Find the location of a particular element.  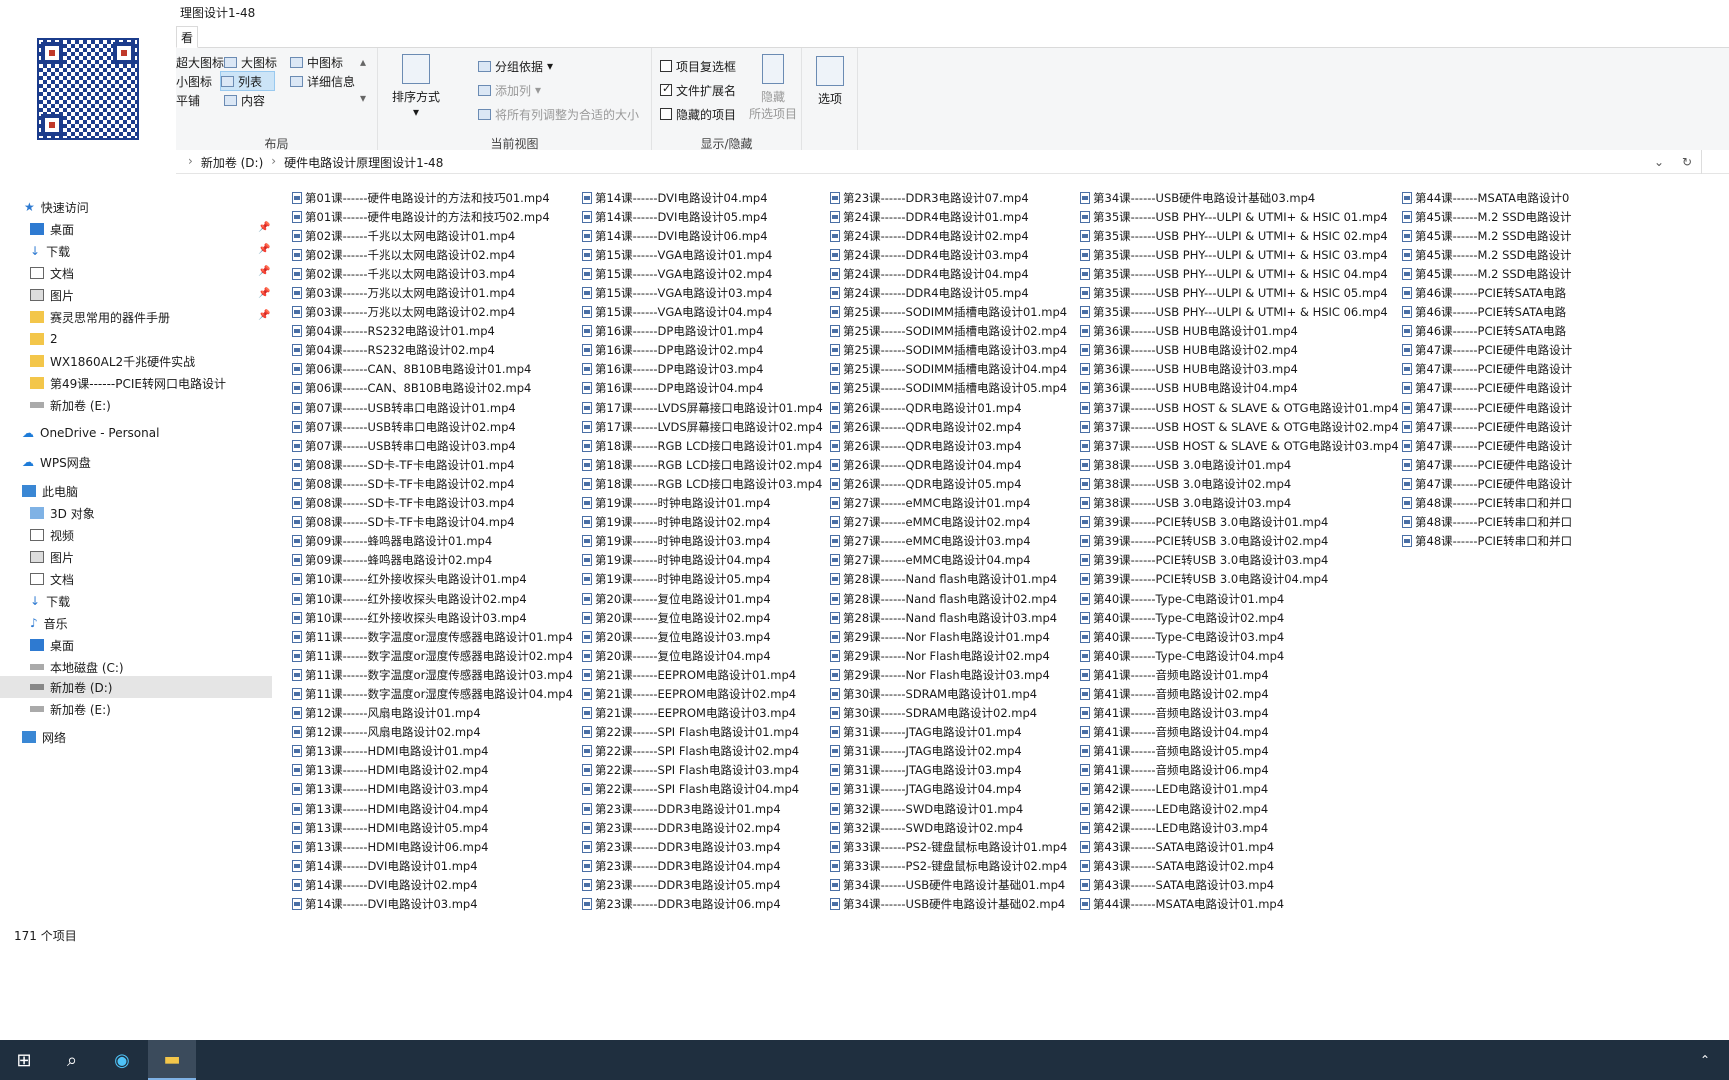

nav-pc-downloads: ↓ 下载 is located at coordinates (50, 601).